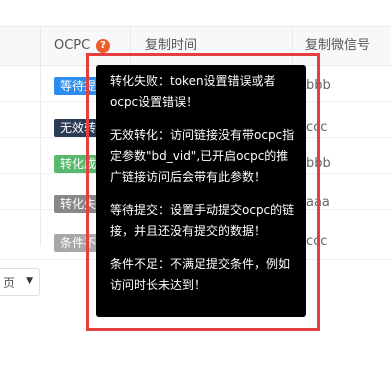  What do you see at coordinates (29, 281) in the screenshot?
I see `chevron-down-icon: ▼` at bounding box center [29, 281].